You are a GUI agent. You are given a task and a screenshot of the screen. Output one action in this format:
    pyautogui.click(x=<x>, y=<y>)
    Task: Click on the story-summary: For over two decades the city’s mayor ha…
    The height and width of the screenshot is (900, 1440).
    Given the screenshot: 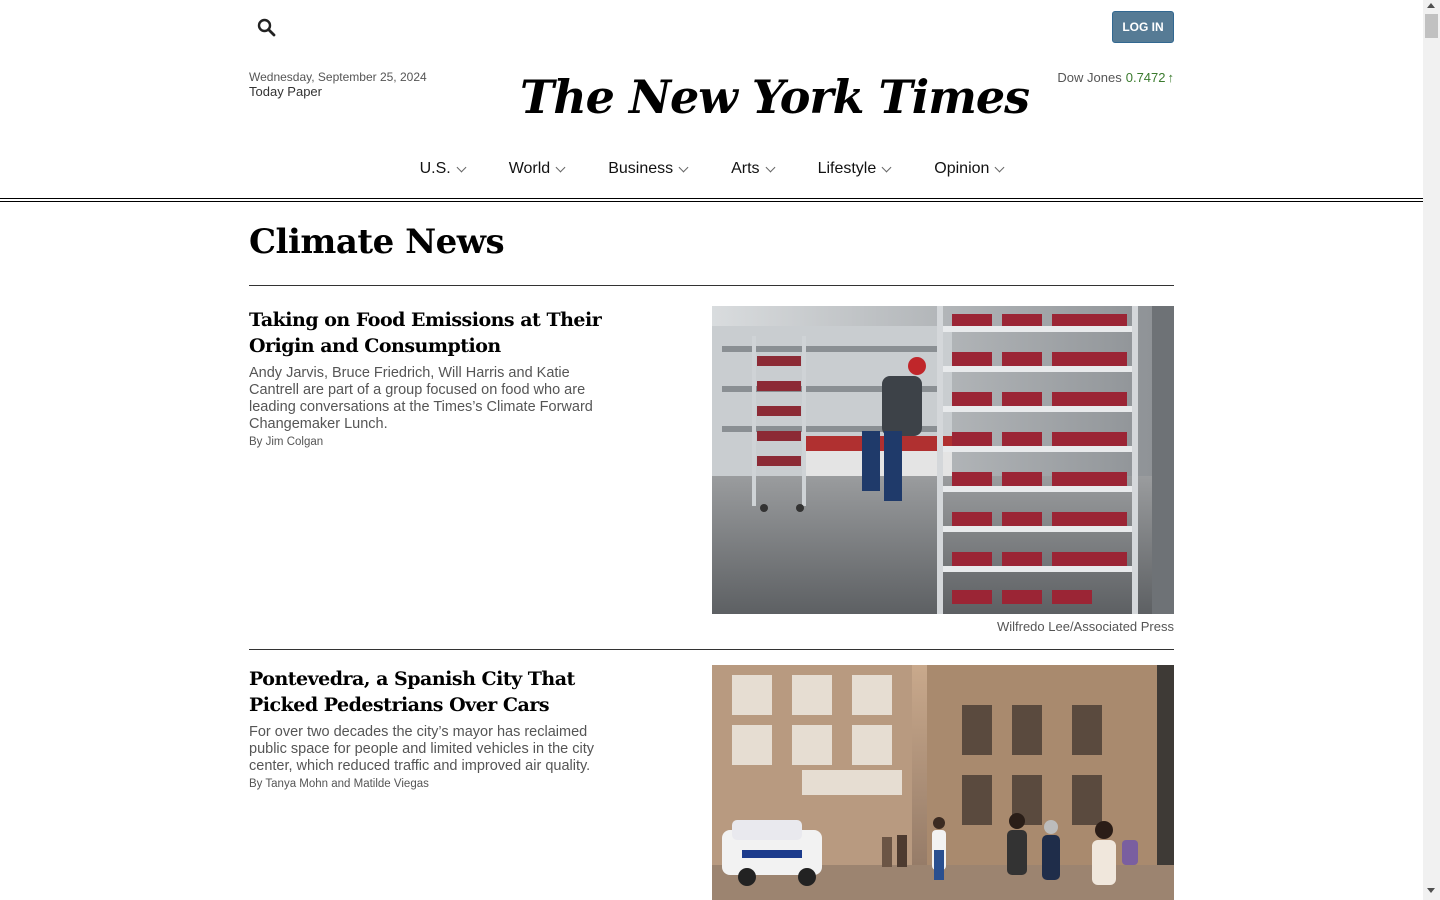 What is the action you would take?
    pyautogui.click(x=421, y=749)
    